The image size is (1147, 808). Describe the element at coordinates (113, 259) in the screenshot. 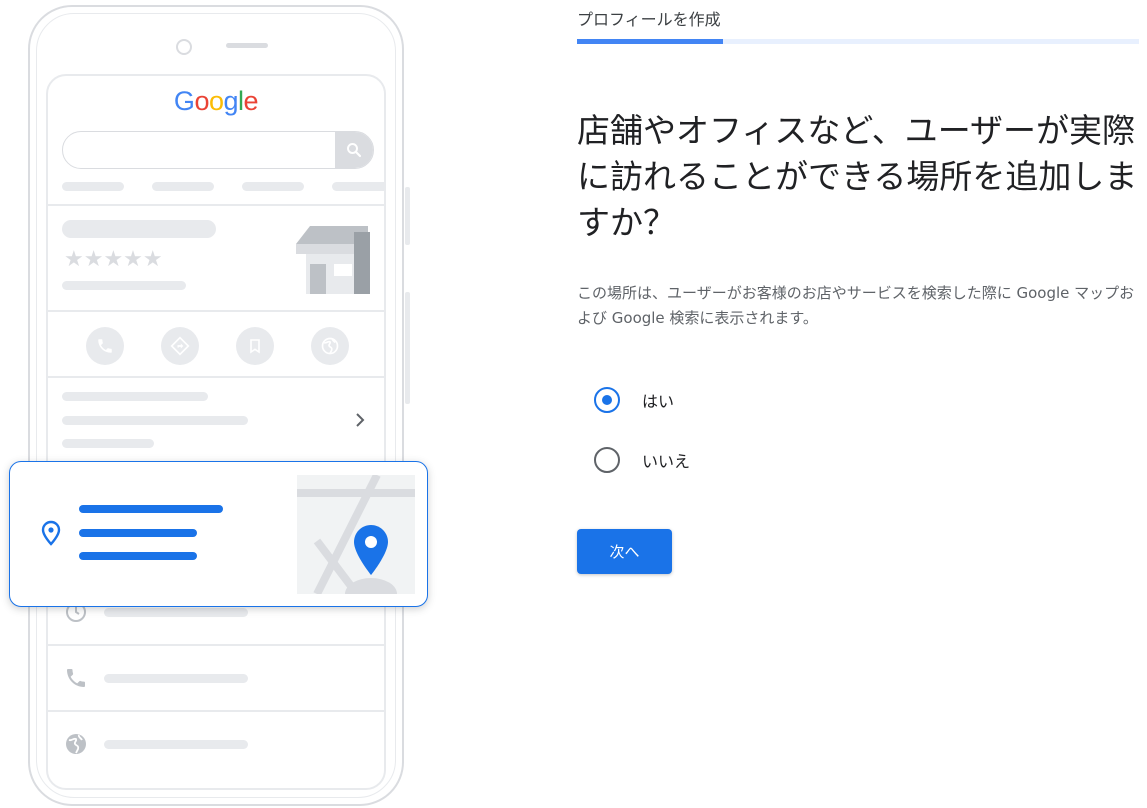

I see `rating-stars: ★★★★★` at that location.